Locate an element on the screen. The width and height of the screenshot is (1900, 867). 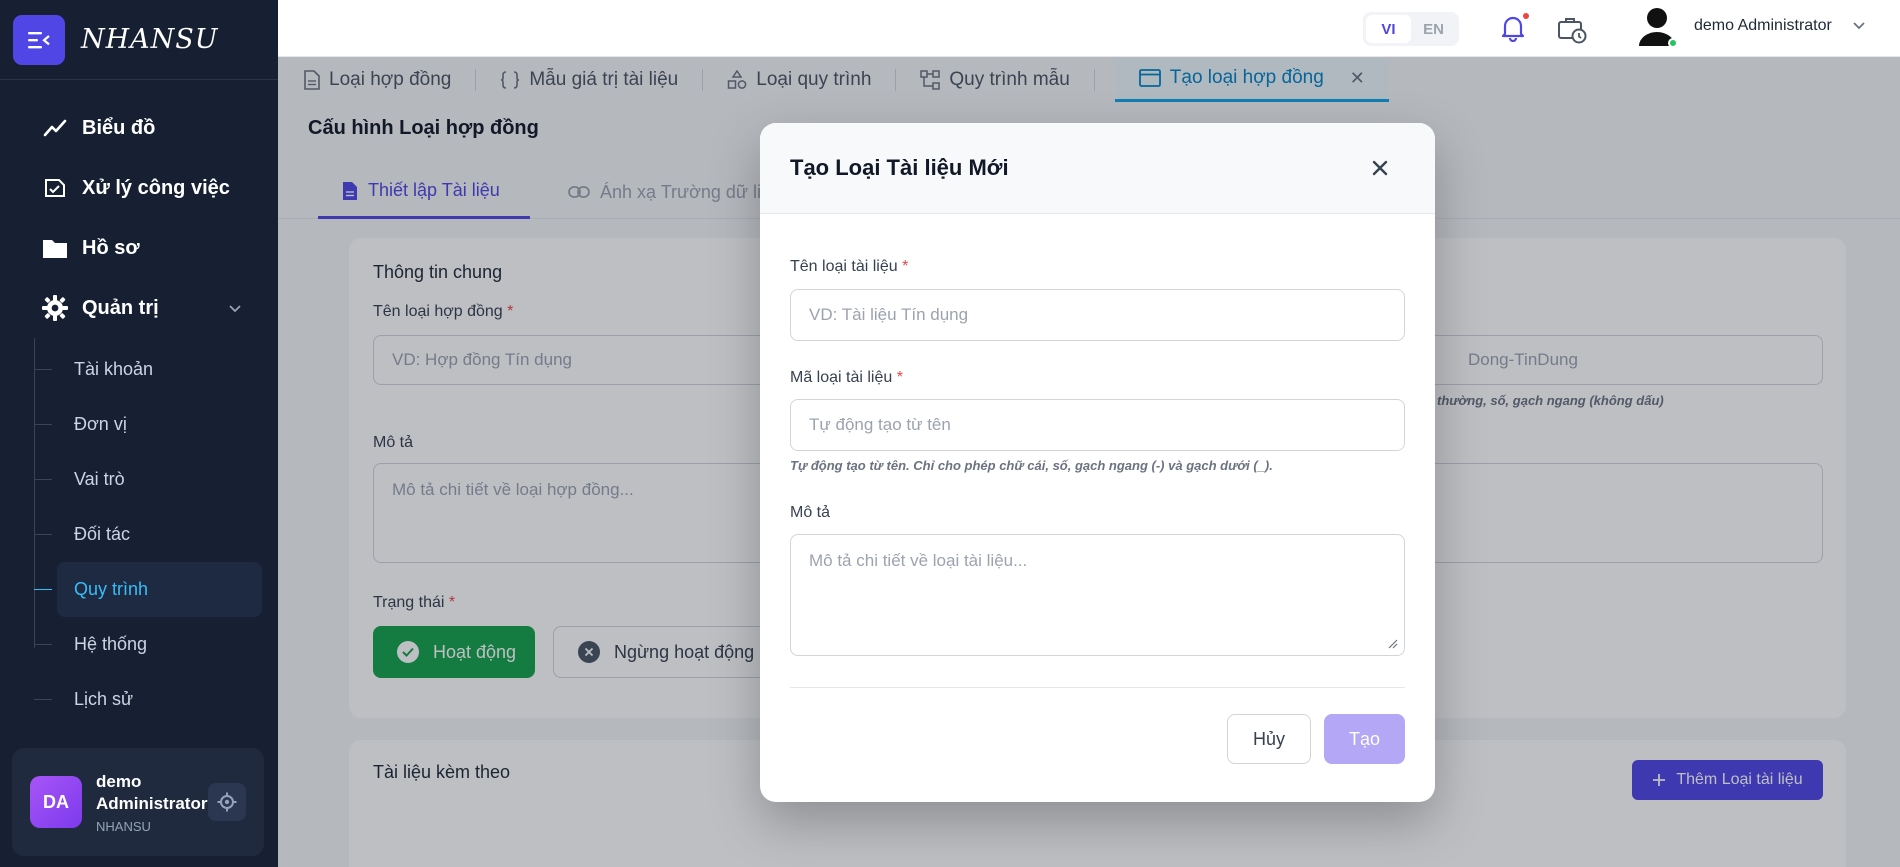
close-modal-button is located at coordinates (1380, 168).